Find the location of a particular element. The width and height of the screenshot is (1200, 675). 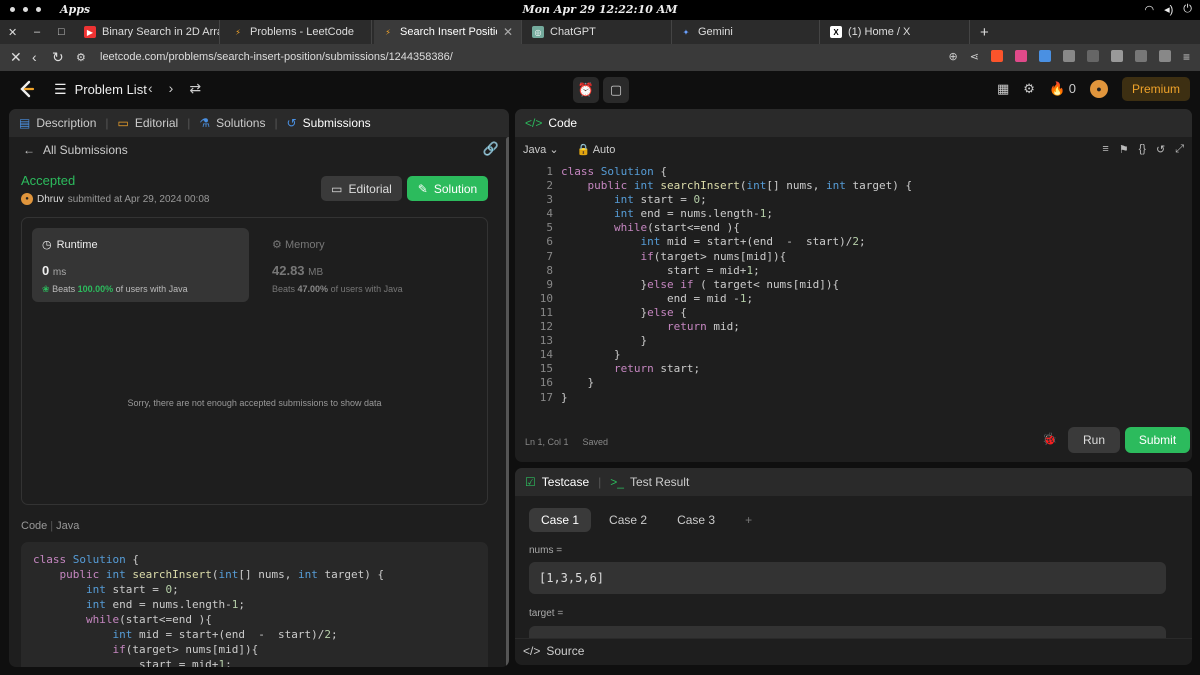

code-line: if(target> nums[mid]){ is located at coordinates (185, 649).